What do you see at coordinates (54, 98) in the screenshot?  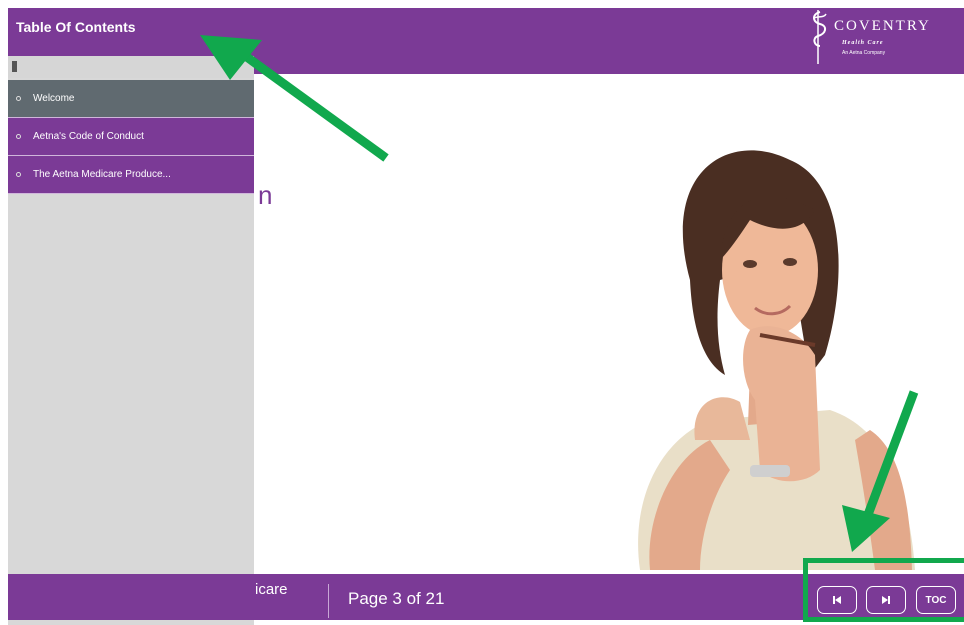 I see `toc-item-label: Welcome` at bounding box center [54, 98].